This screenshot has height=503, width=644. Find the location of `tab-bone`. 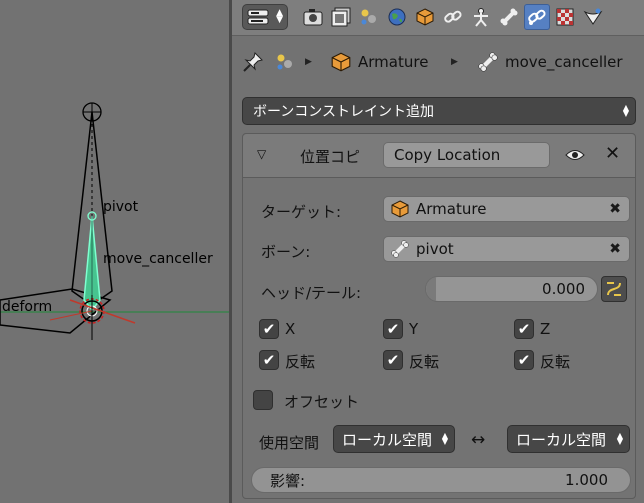

tab-bone is located at coordinates (509, 17).